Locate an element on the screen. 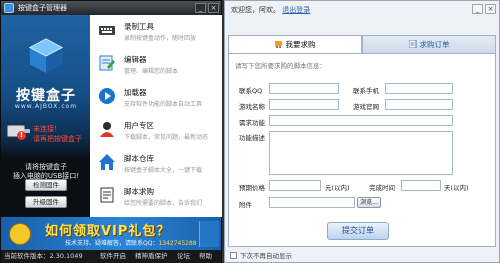  status-bar: 当前软件版本：2.30.1049 软件开启 精神盾保护 论坛 帮助 is located at coordinates (111, 256).